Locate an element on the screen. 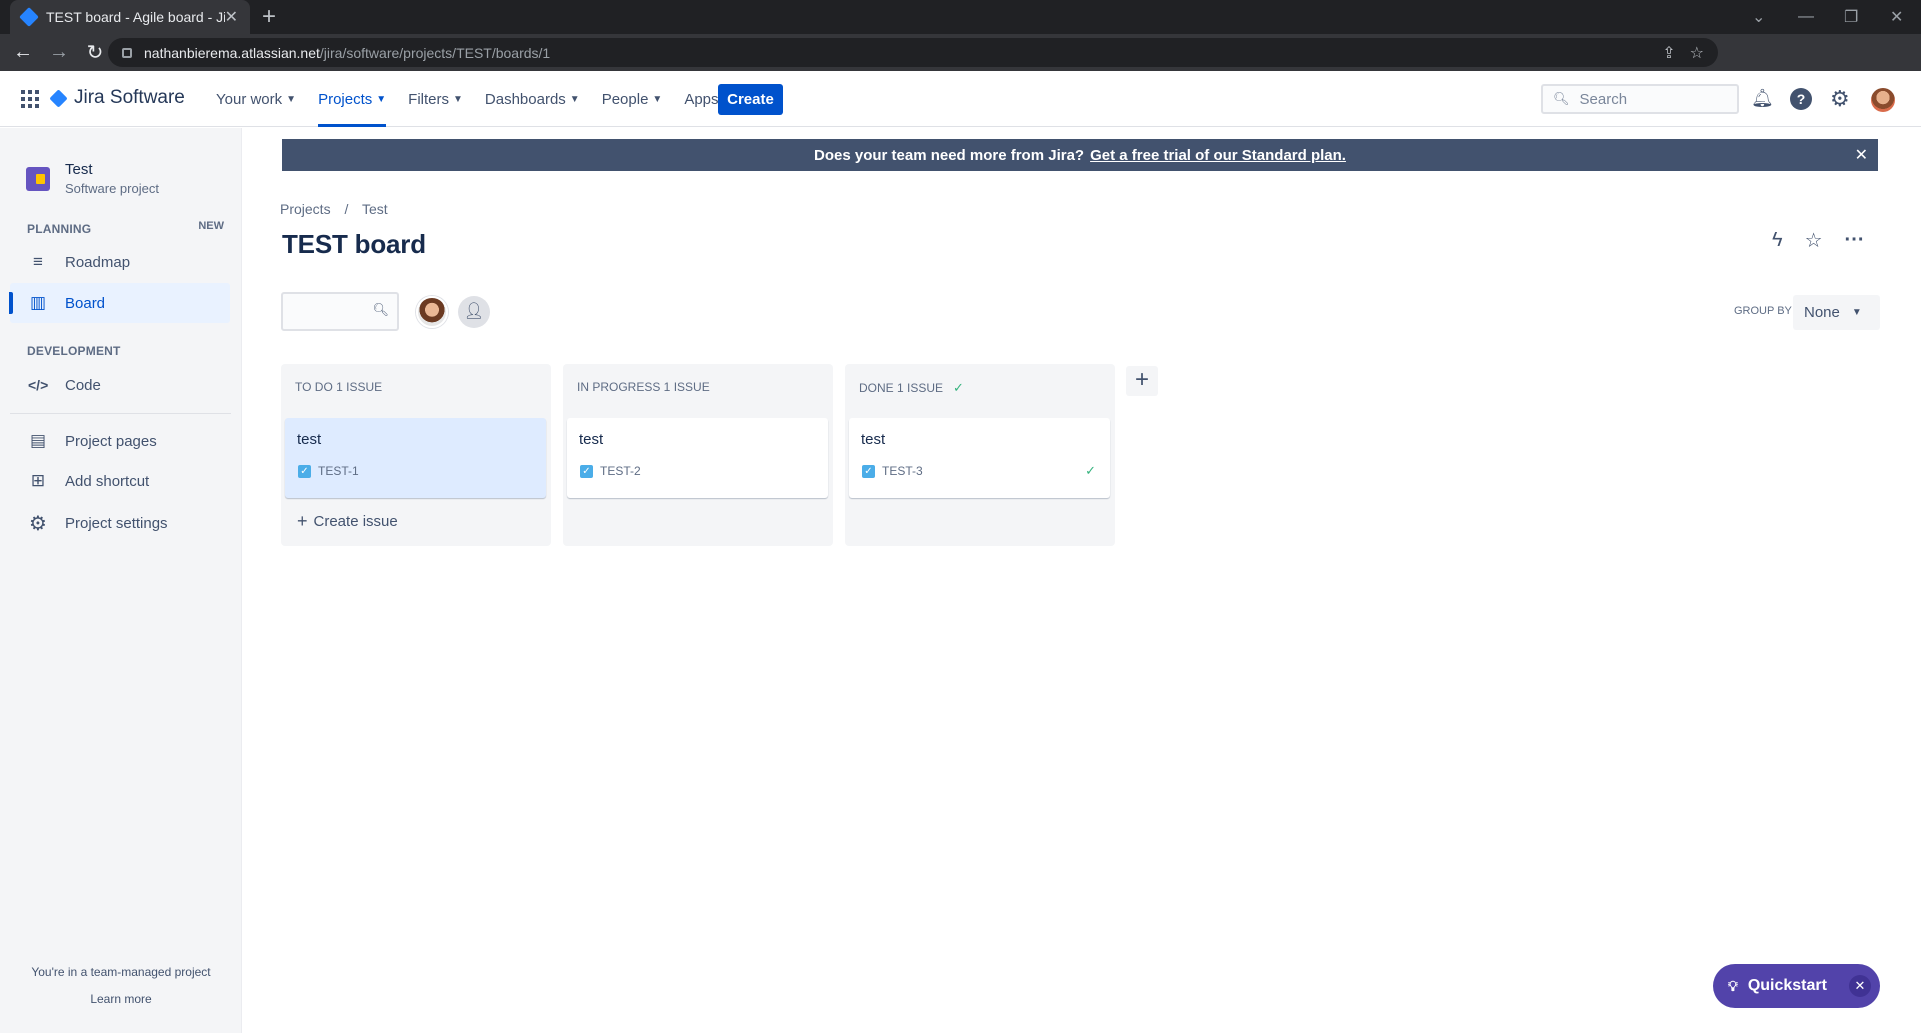 Image resolution: width=1921 pixels, height=1033 pixels. browser-tab: TEST board - Agile board - Jira ✕ is located at coordinates (130, 17).